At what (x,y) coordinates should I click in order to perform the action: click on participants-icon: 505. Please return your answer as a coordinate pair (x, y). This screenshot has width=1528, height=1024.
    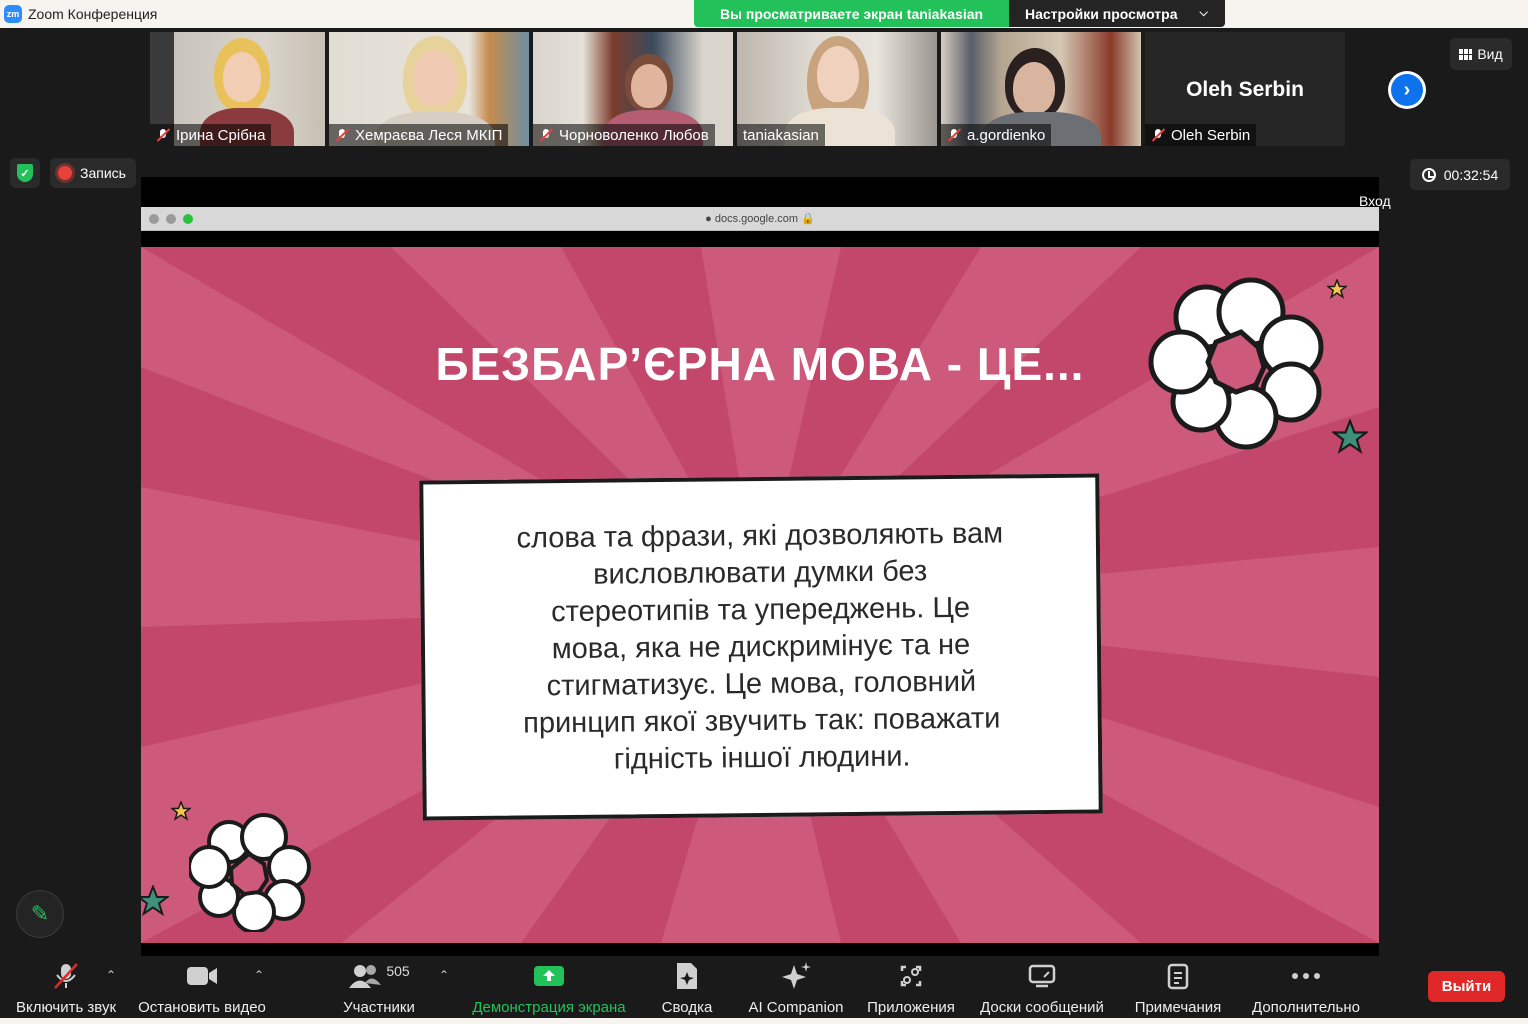
    Looking at the image, I should click on (379, 976).